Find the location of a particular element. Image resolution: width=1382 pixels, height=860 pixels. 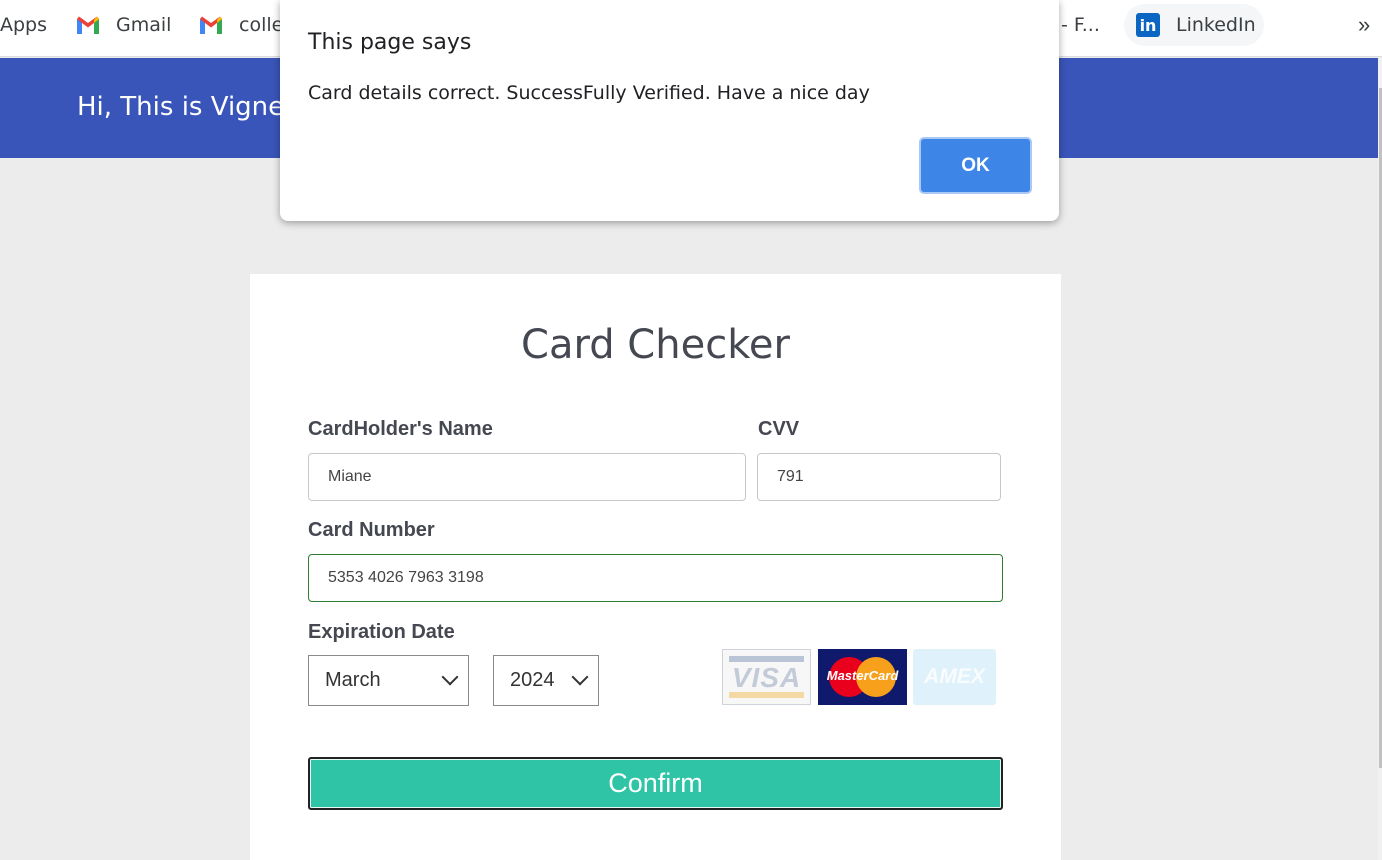

bookmark-label: LinkedIn is located at coordinates (1216, 25).